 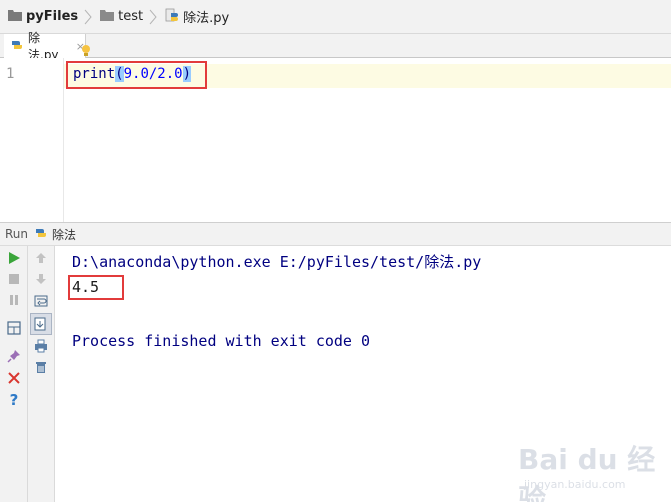 I want to click on run-toolbar: ?, so click(x=14, y=374).